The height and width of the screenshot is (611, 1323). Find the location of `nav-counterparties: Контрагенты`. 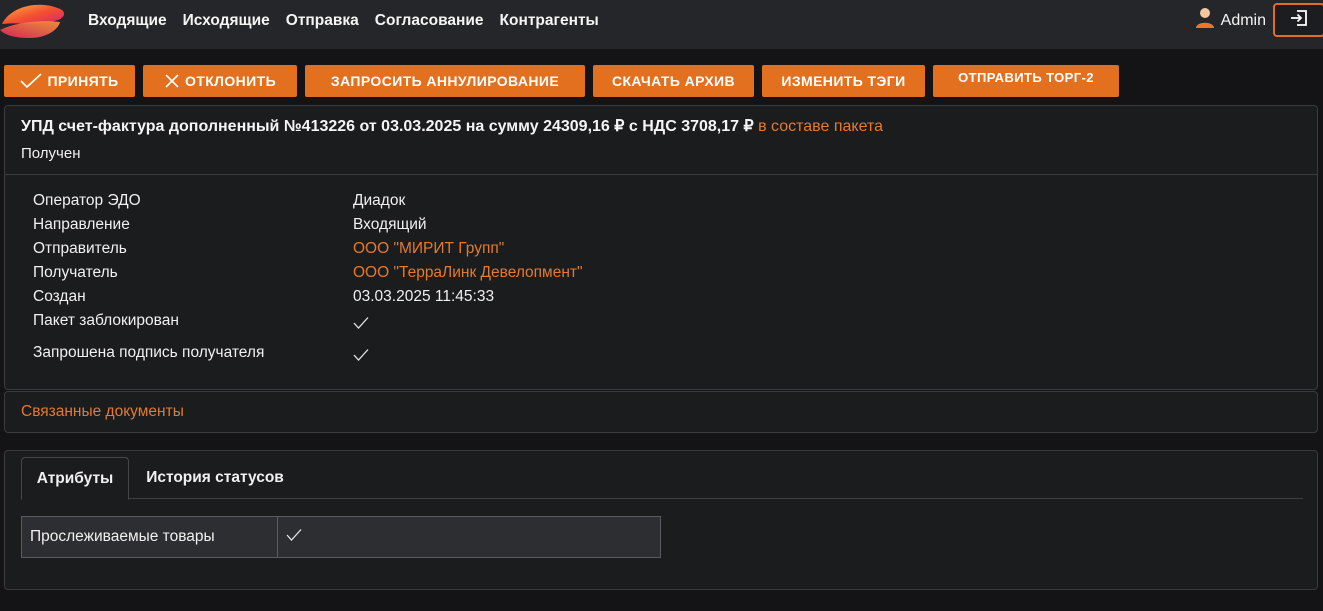

nav-counterparties: Контрагенты is located at coordinates (549, 21).